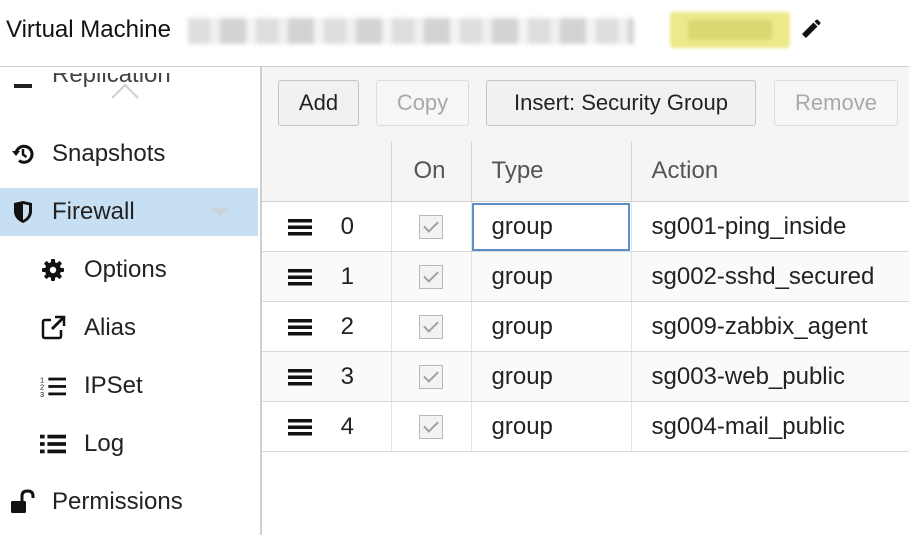  What do you see at coordinates (347, 226) in the screenshot?
I see `rule-position: 0` at bounding box center [347, 226].